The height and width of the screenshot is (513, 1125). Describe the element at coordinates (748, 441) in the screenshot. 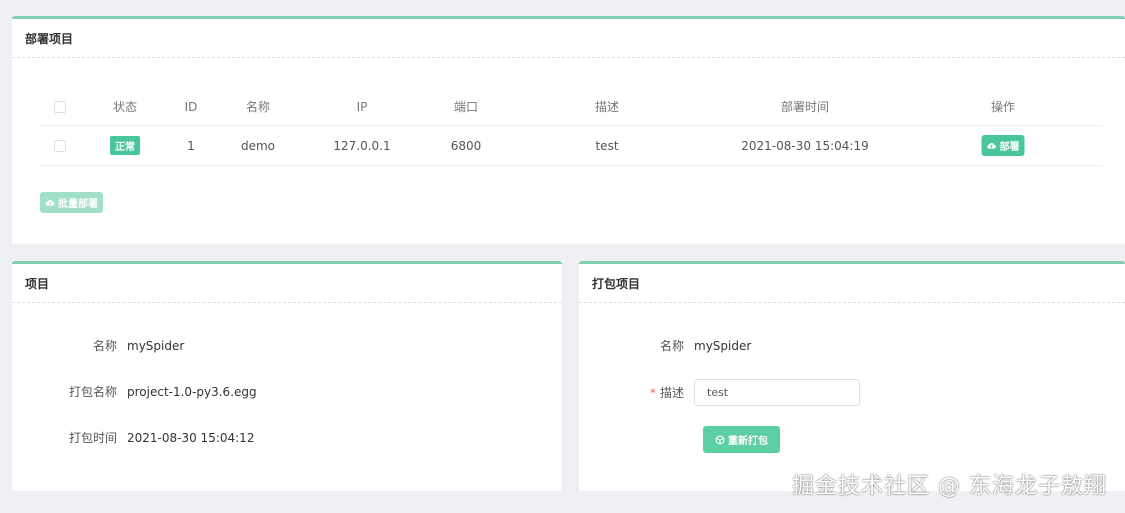

I see `repack-label: 重新打包` at that location.